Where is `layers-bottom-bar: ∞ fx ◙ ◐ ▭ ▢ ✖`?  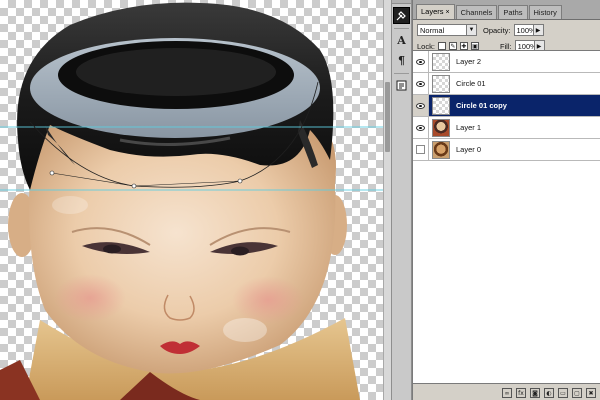
layers-bottom-bar: ∞ fx ◙ ◐ ▭ ▢ ✖ is located at coordinates (506, 393).